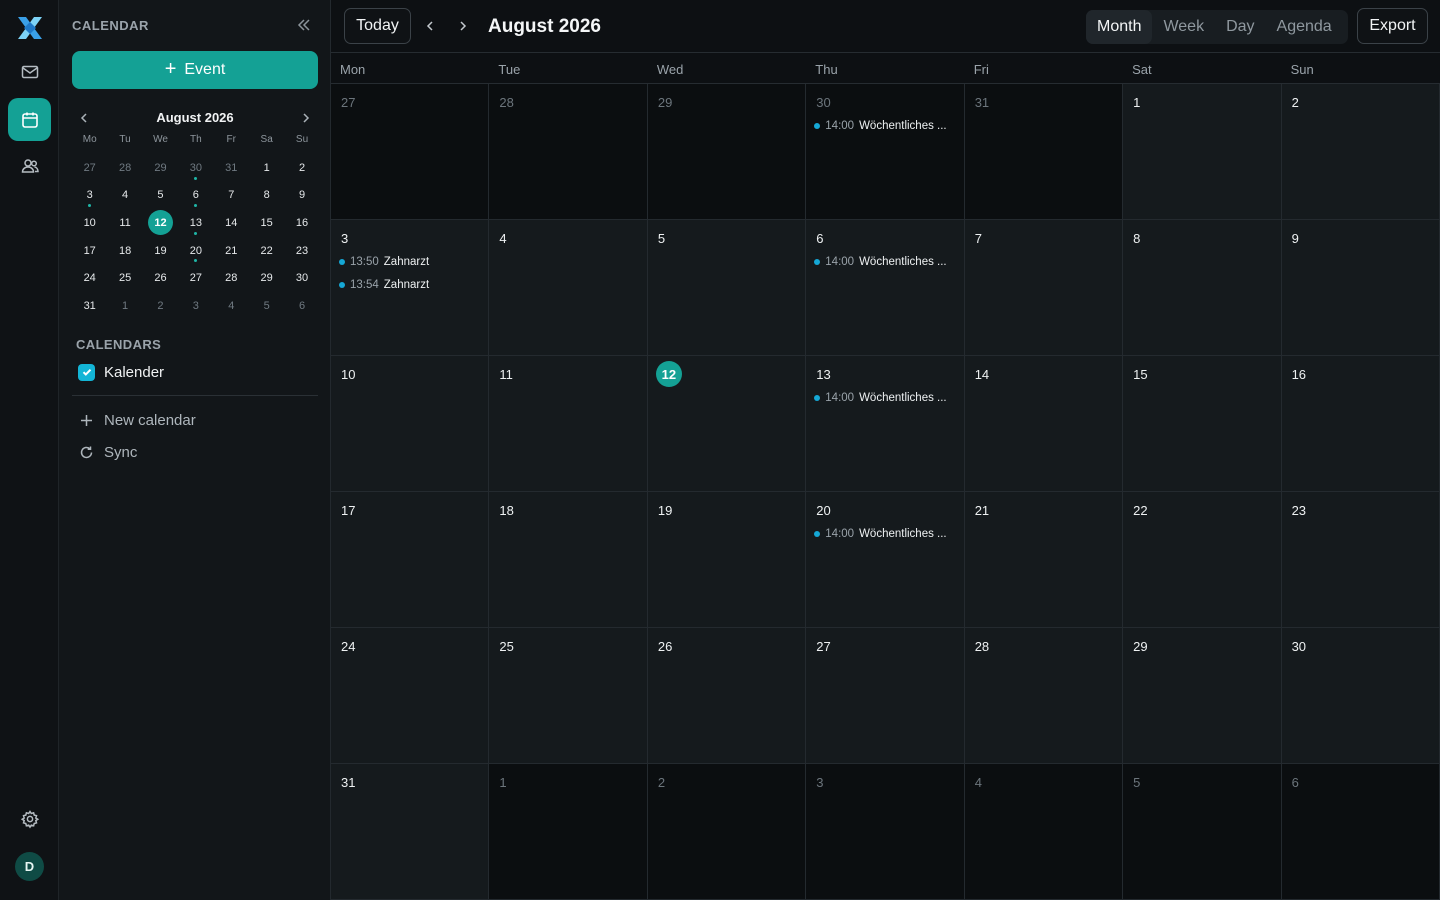 The height and width of the screenshot is (900, 1440). What do you see at coordinates (160, 251) in the screenshot?
I see `mini-day: 19` at bounding box center [160, 251].